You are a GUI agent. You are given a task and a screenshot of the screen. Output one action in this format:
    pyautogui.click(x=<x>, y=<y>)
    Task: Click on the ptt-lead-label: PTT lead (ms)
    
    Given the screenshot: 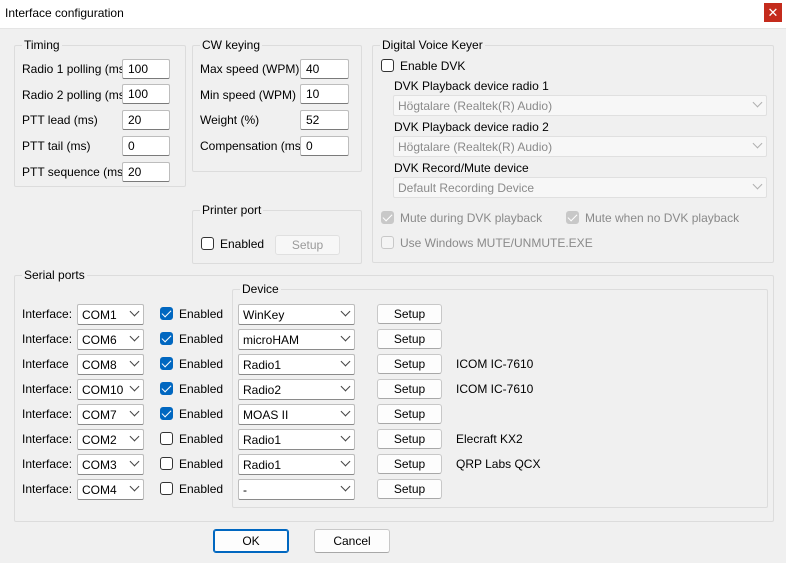 What is the action you would take?
    pyautogui.click(x=60, y=120)
    